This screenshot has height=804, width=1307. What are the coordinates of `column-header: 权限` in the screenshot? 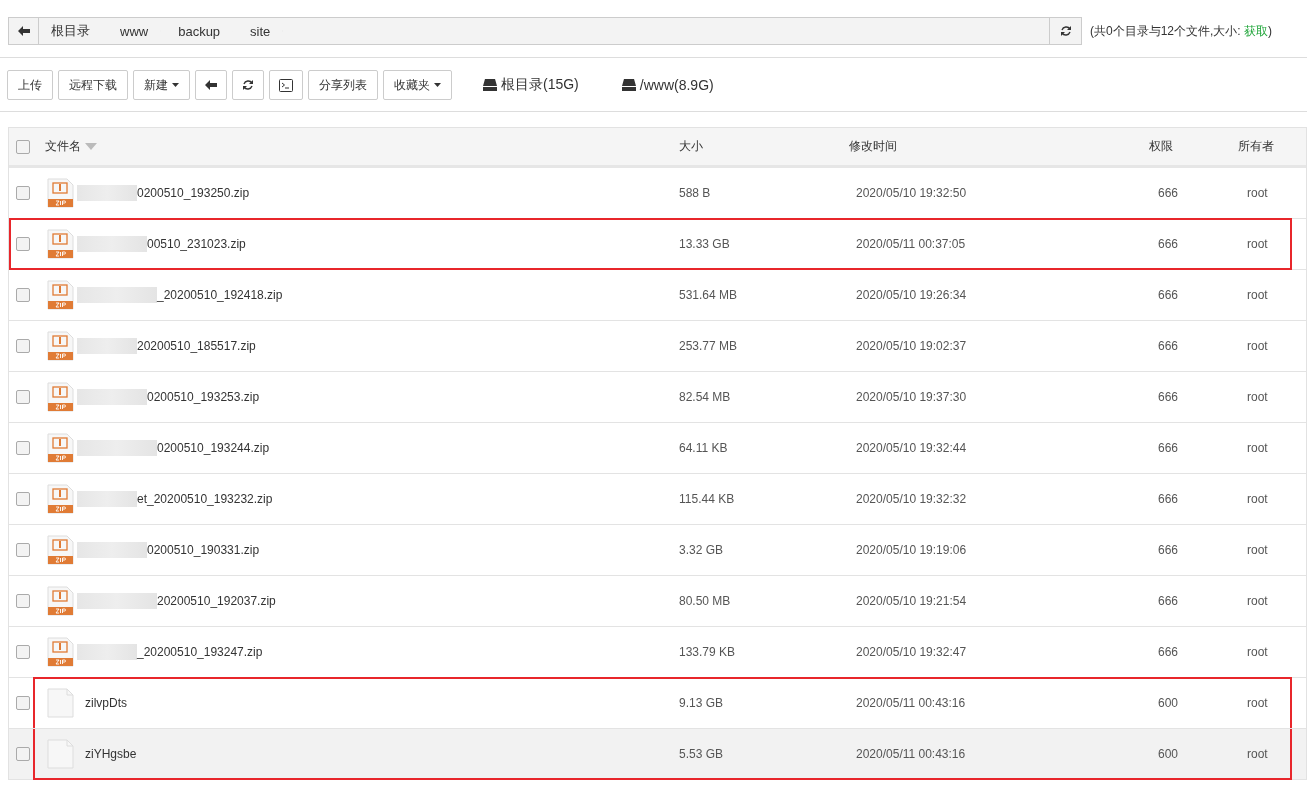 It's located at (1193, 146).